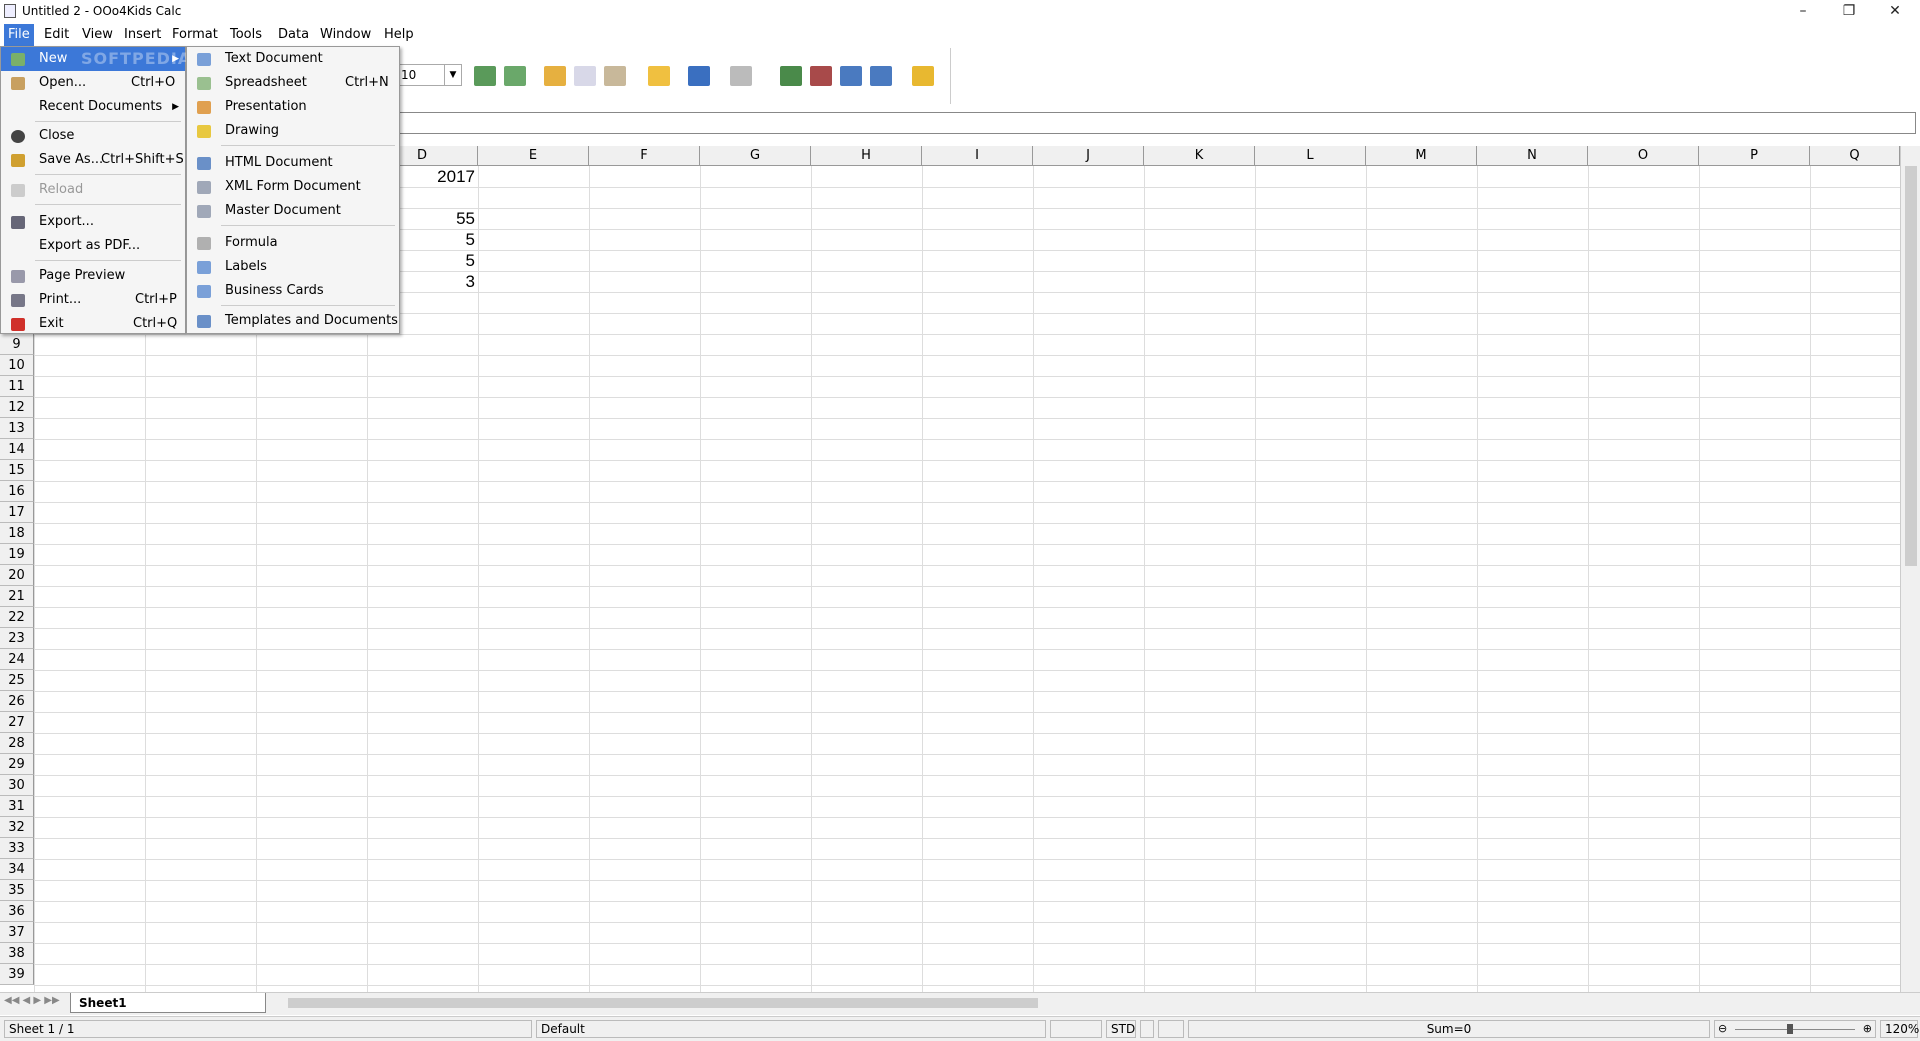 The height and width of the screenshot is (1041, 1920). What do you see at coordinates (17, 365) in the screenshot?
I see `row-header-10: 10` at bounding box center [17, 365].